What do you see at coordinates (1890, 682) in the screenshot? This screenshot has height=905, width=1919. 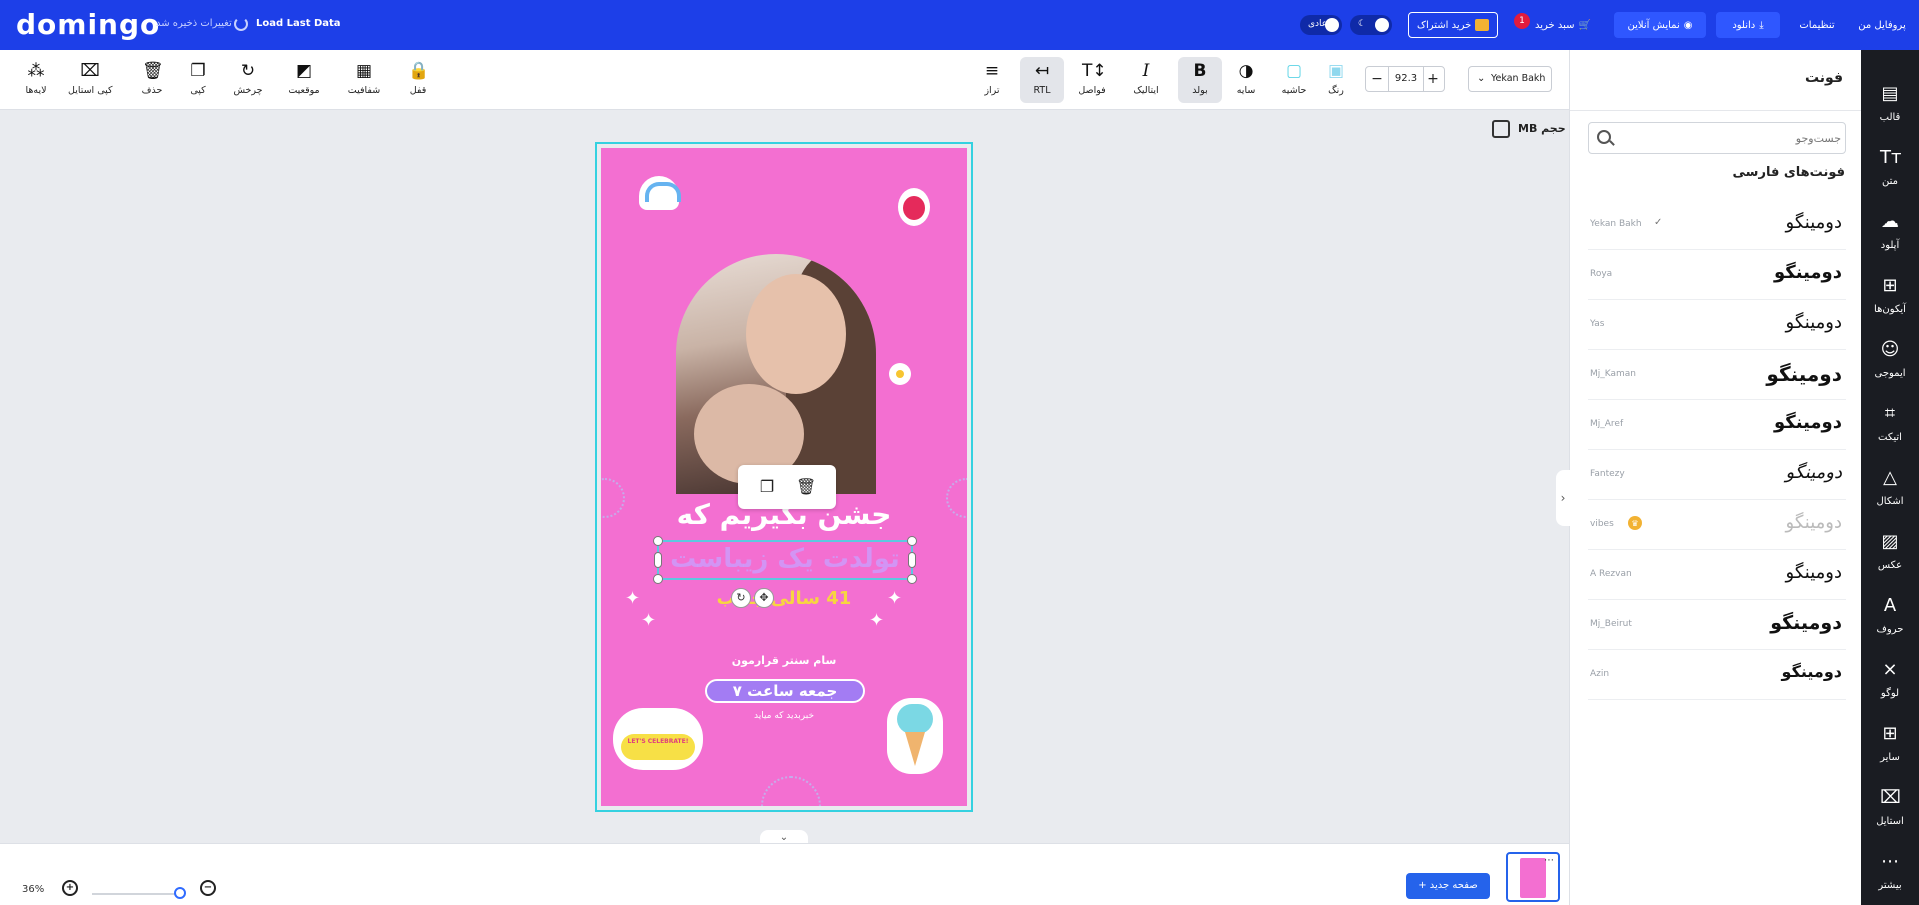 I see `rail-item-logo: ⨯ لوگو` at bounding box center [1890, 682].